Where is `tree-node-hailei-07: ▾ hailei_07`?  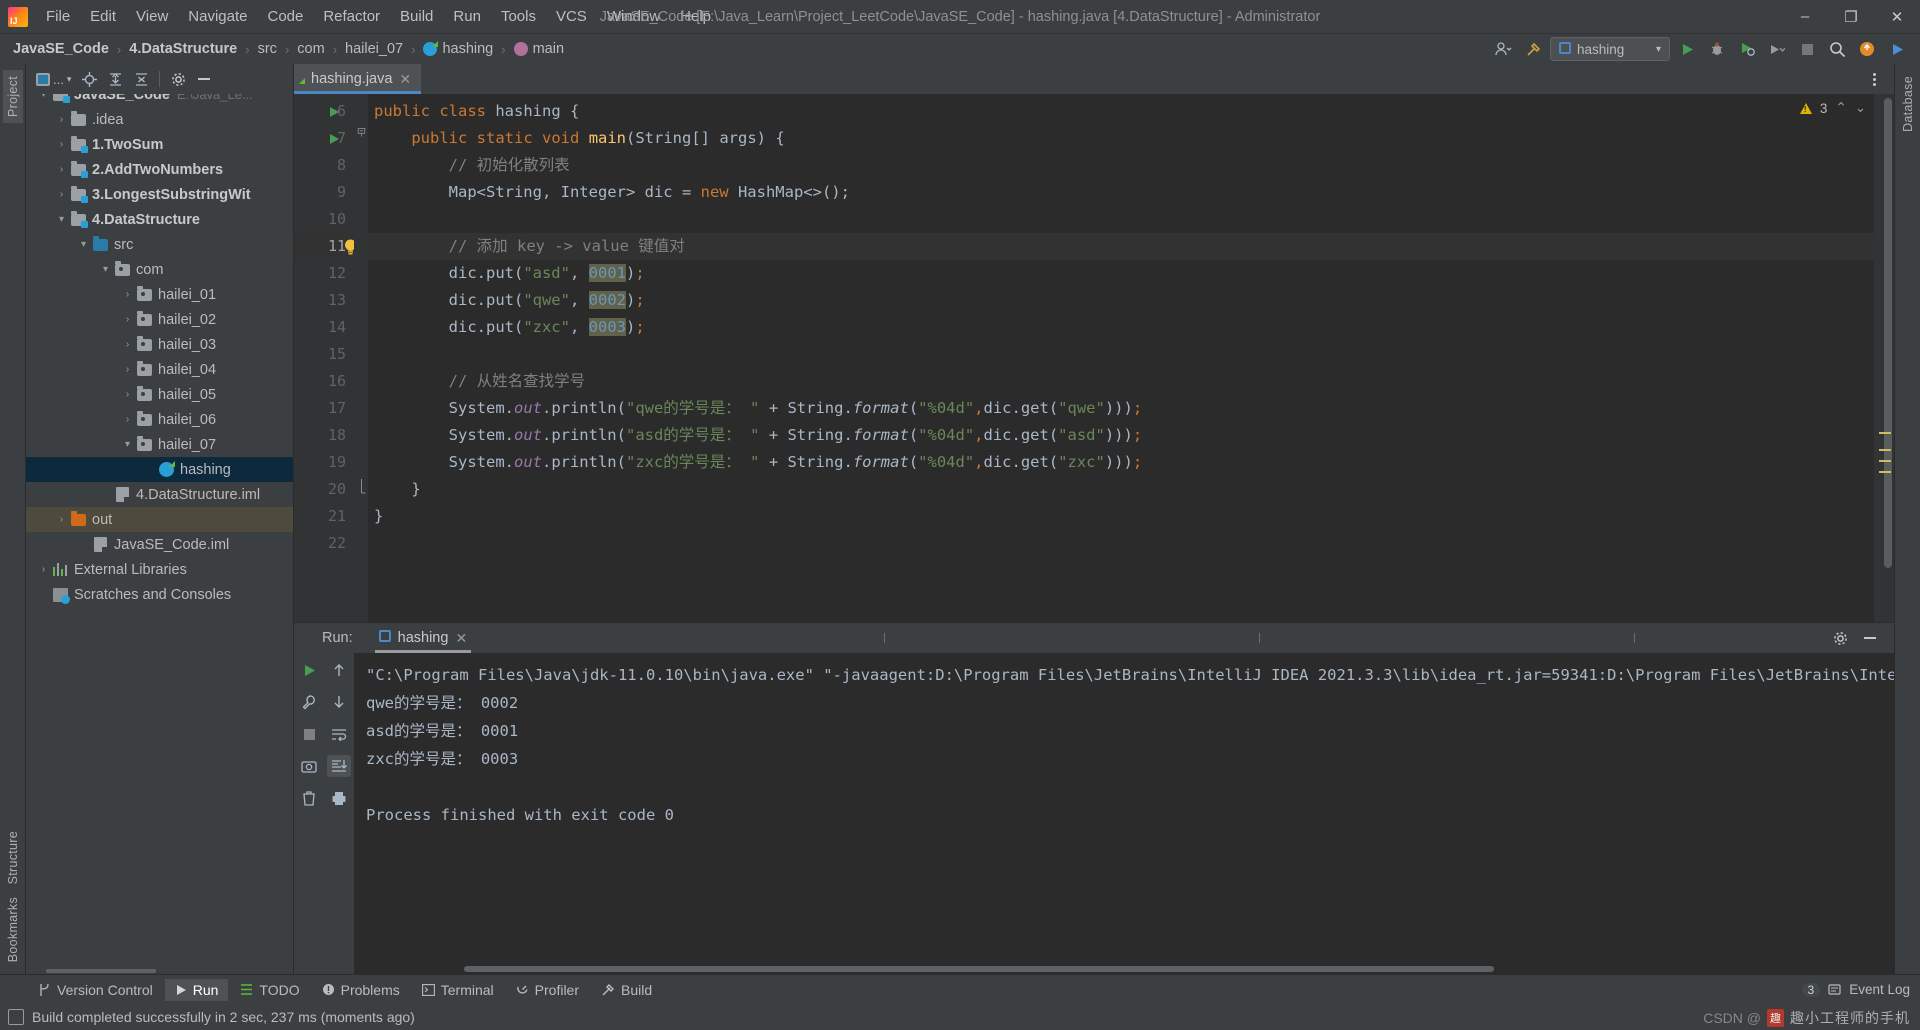
tree-node-hailei-07: ▾ hailei_07 is located at coordinates (159, 444).